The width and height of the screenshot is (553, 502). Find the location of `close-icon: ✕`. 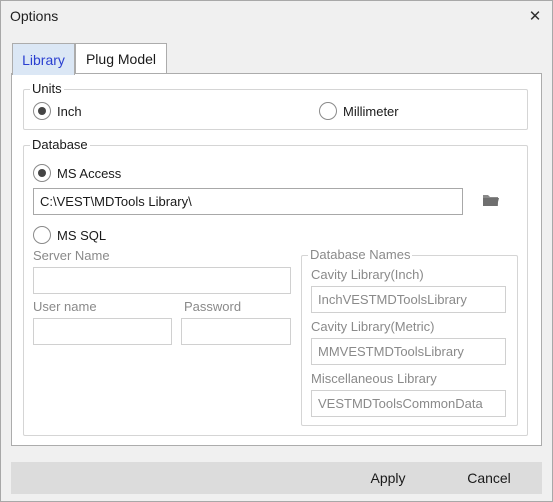

close-icon: ✕ is located at coordinates (535, 16).